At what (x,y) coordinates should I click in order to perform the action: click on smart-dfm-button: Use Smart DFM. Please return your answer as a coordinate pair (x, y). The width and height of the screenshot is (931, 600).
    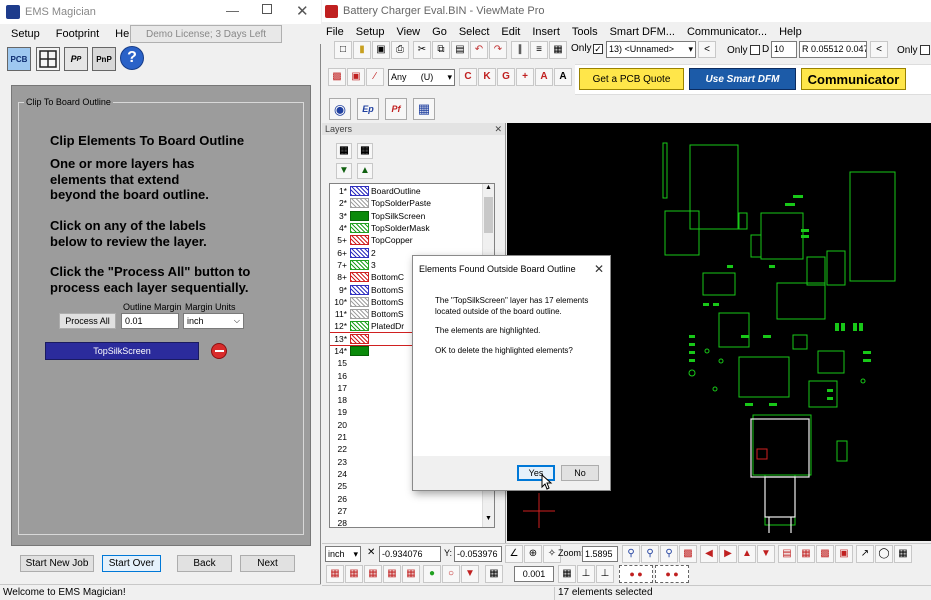
    Looking at the image, I should click on (742, 79).